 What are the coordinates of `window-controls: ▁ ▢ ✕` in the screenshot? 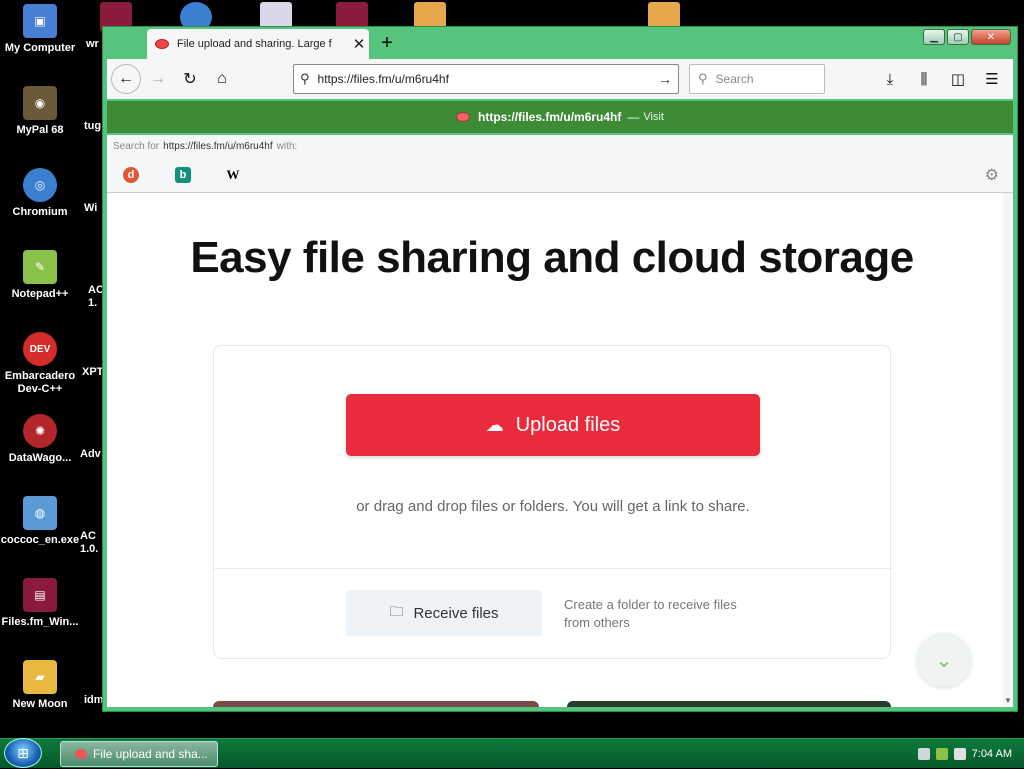 It's located at (967, 37).